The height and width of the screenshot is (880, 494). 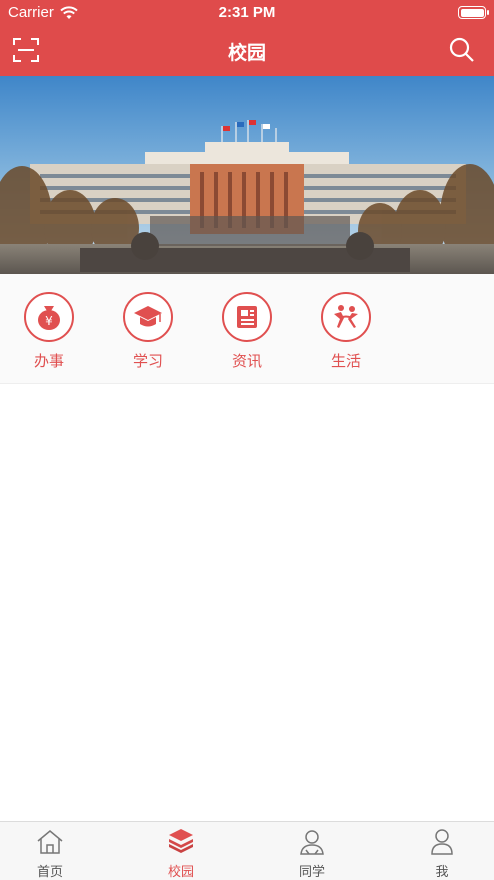 I want to click on classmates-icon, so click(x=312, y=842).